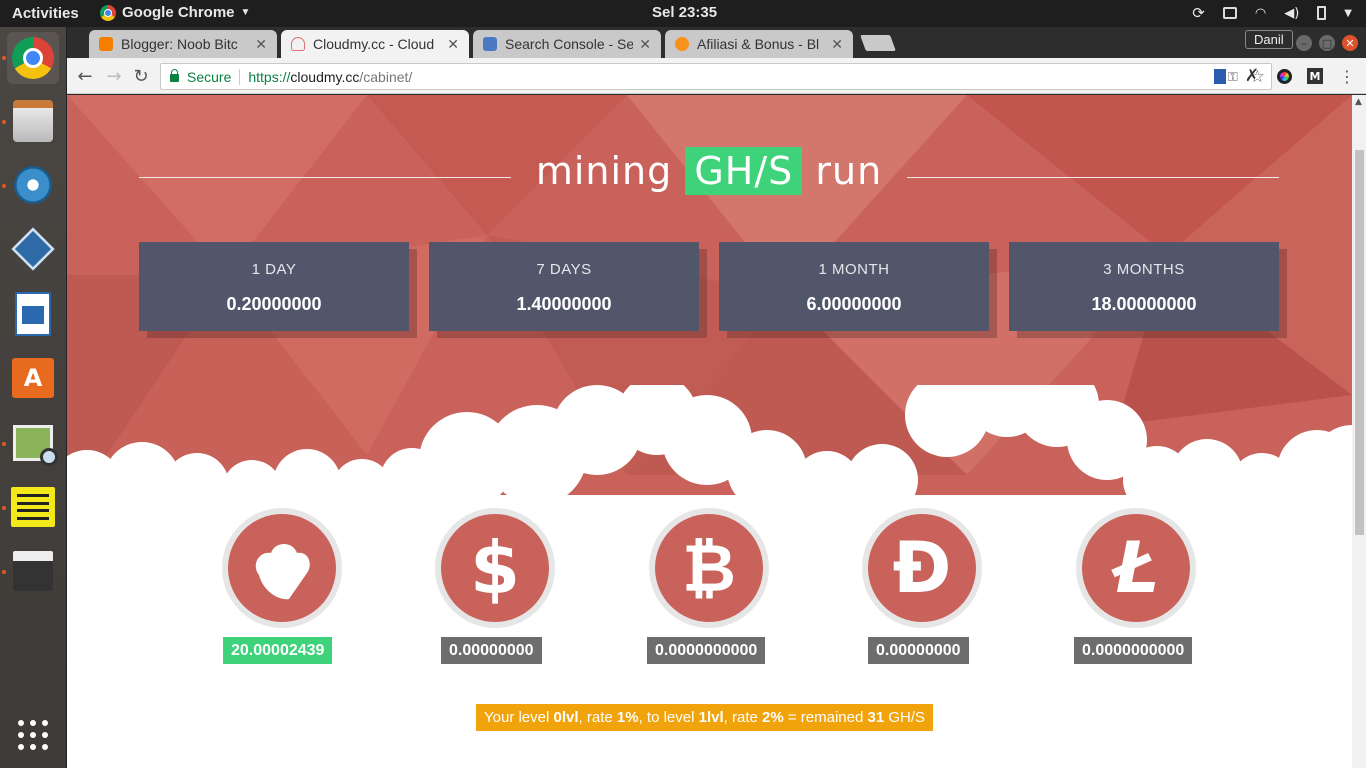  Describe the element at coordinates (1359, 342) in the screenshot. I see `scrollbar-thumb` at that location.